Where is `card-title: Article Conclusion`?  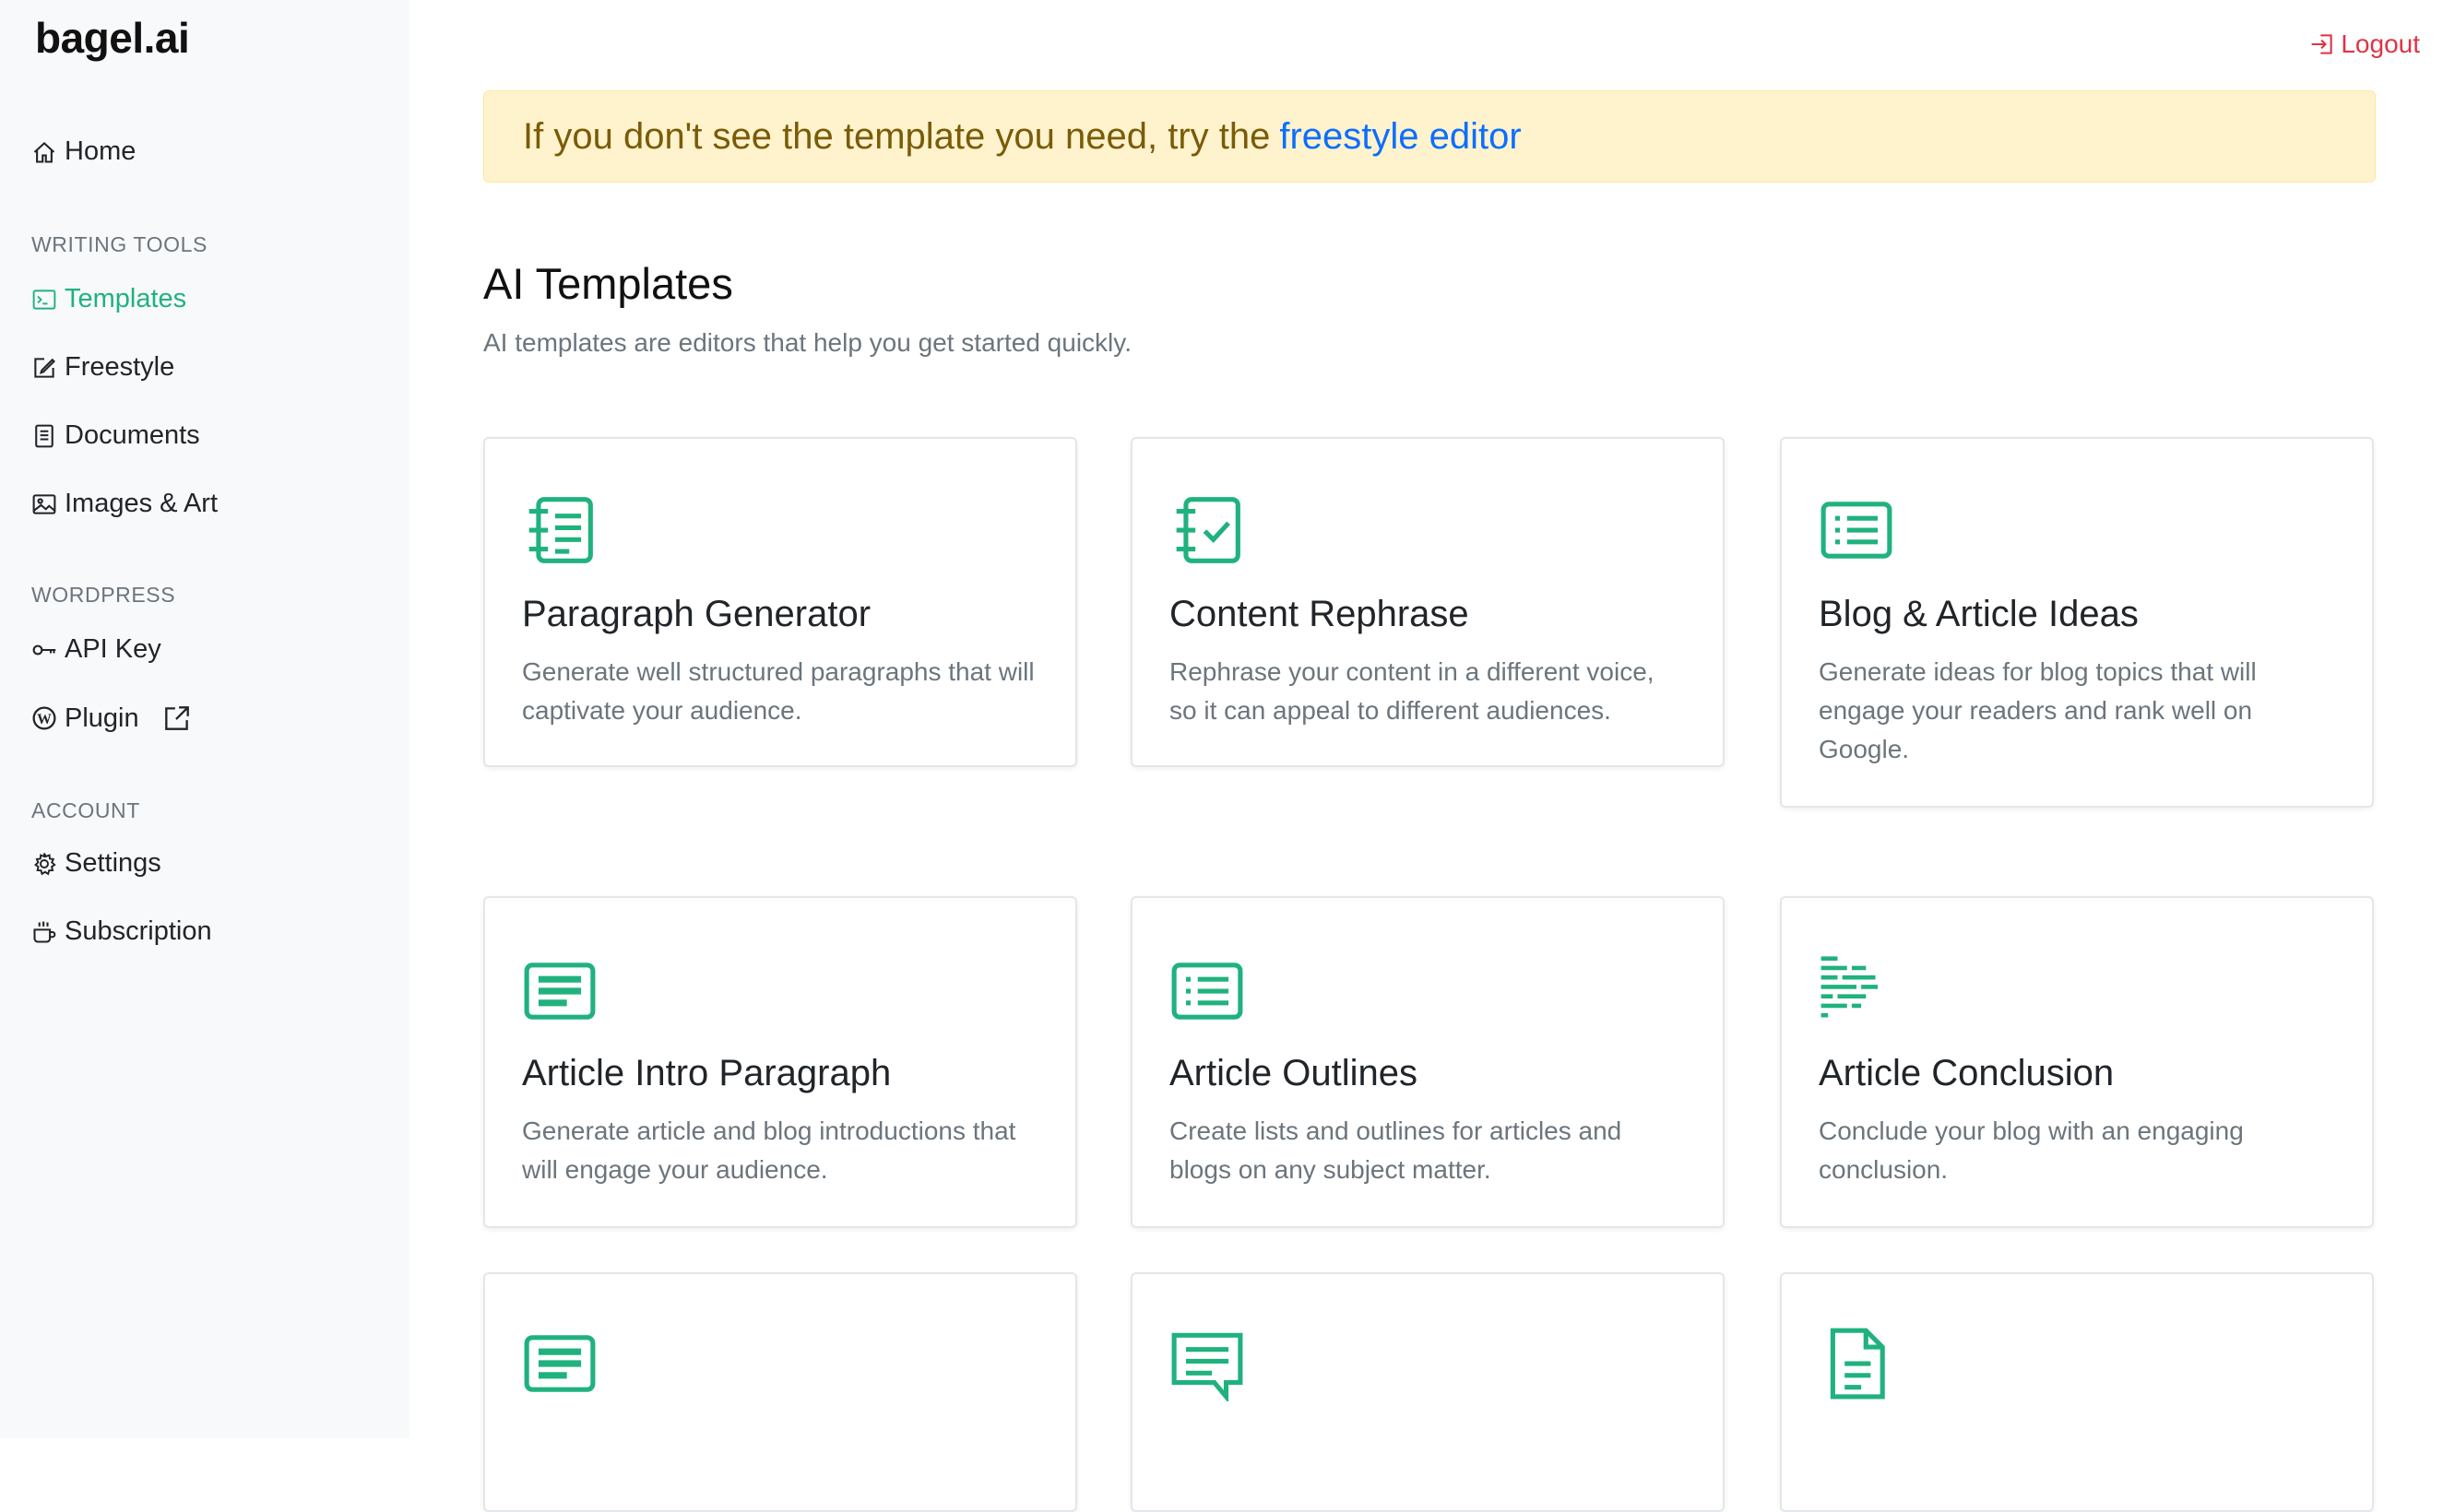
card-title: Article Conclusion is located at coordinates (1967, 1073).